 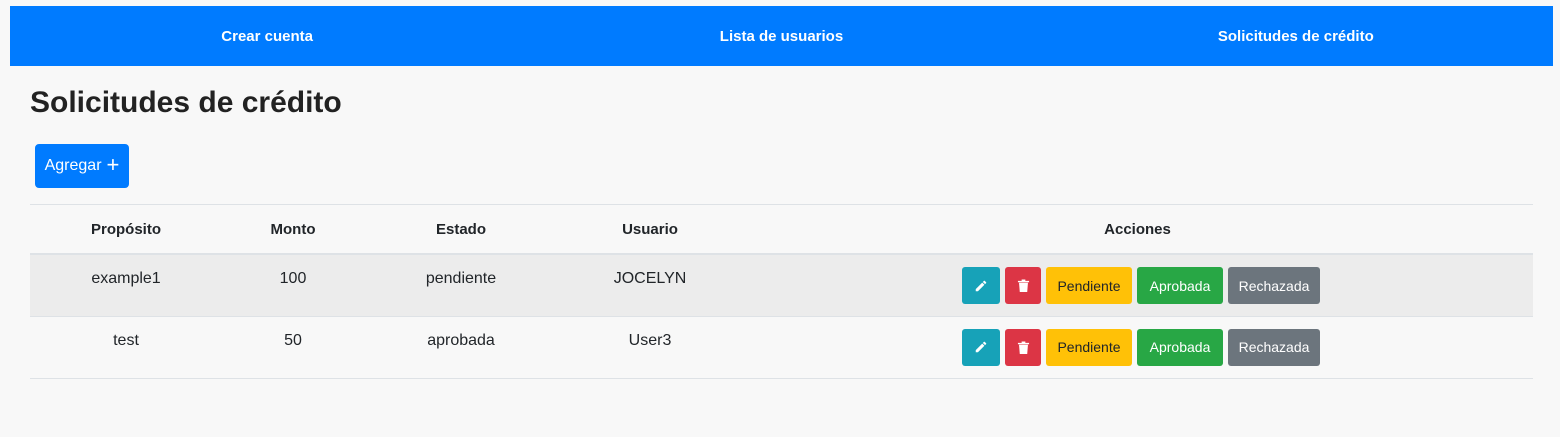 What do you see at coordinates (293, 285) in the screenshot?
I see `cell-monto: 100` at bounding box center [293, 285].